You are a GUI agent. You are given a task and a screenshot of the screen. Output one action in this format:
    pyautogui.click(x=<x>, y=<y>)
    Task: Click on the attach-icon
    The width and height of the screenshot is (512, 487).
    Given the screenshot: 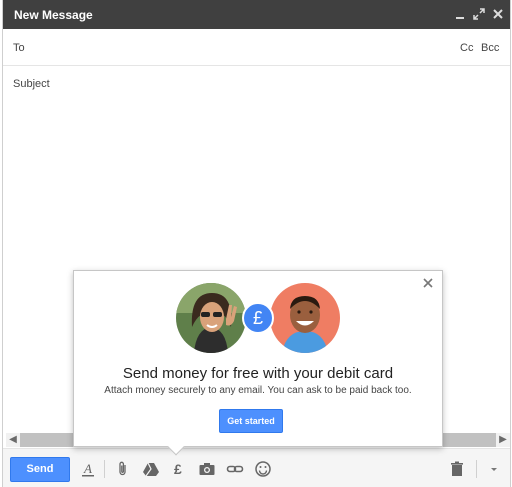 What is the action you would take?
    pyautogui.click(x=123, y=469)
    